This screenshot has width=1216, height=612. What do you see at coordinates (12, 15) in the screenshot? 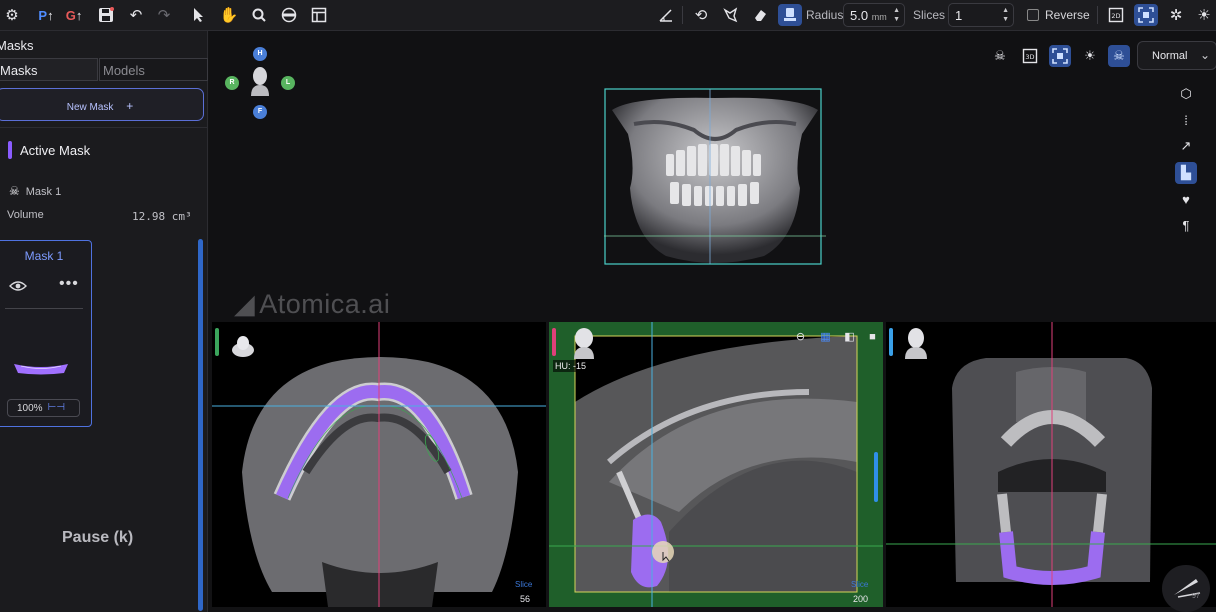
I see `settings-gear-icon: ⚙` at bounding box center [12, 15].